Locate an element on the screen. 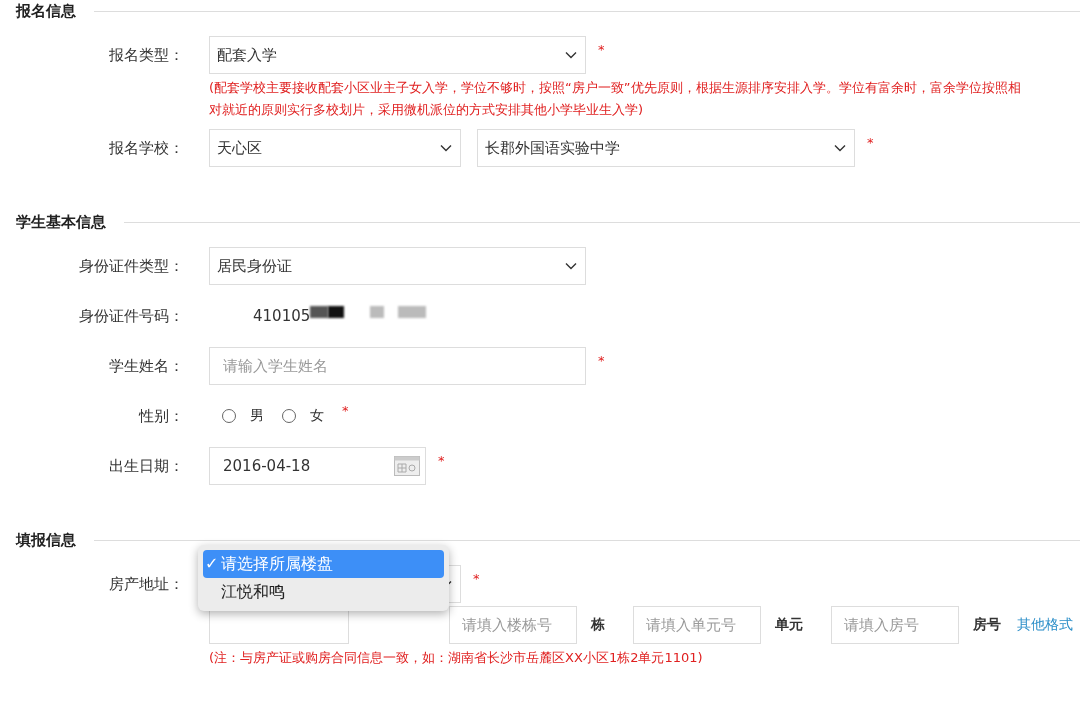  radio-label: 女 is located at coordinates (317, 416).